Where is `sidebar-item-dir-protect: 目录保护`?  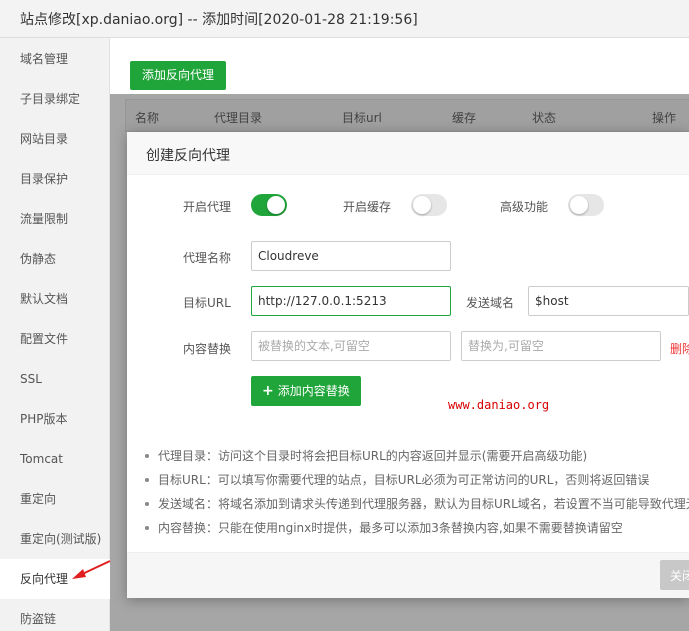
sidebar-item-dir-protect: 目录保护 is located at coordinates (55, 179).